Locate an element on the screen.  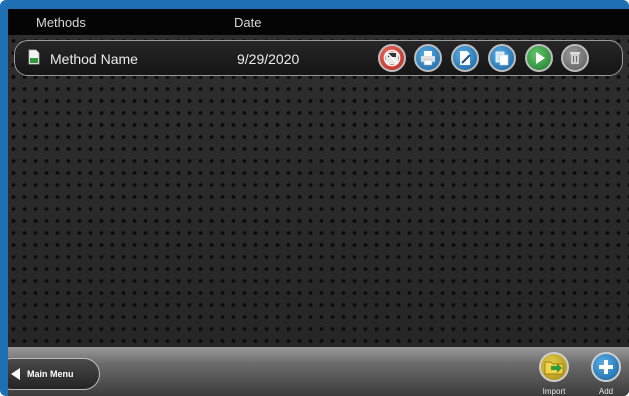
main-menu-label: Main Menu is located at coordinates (50, 374).